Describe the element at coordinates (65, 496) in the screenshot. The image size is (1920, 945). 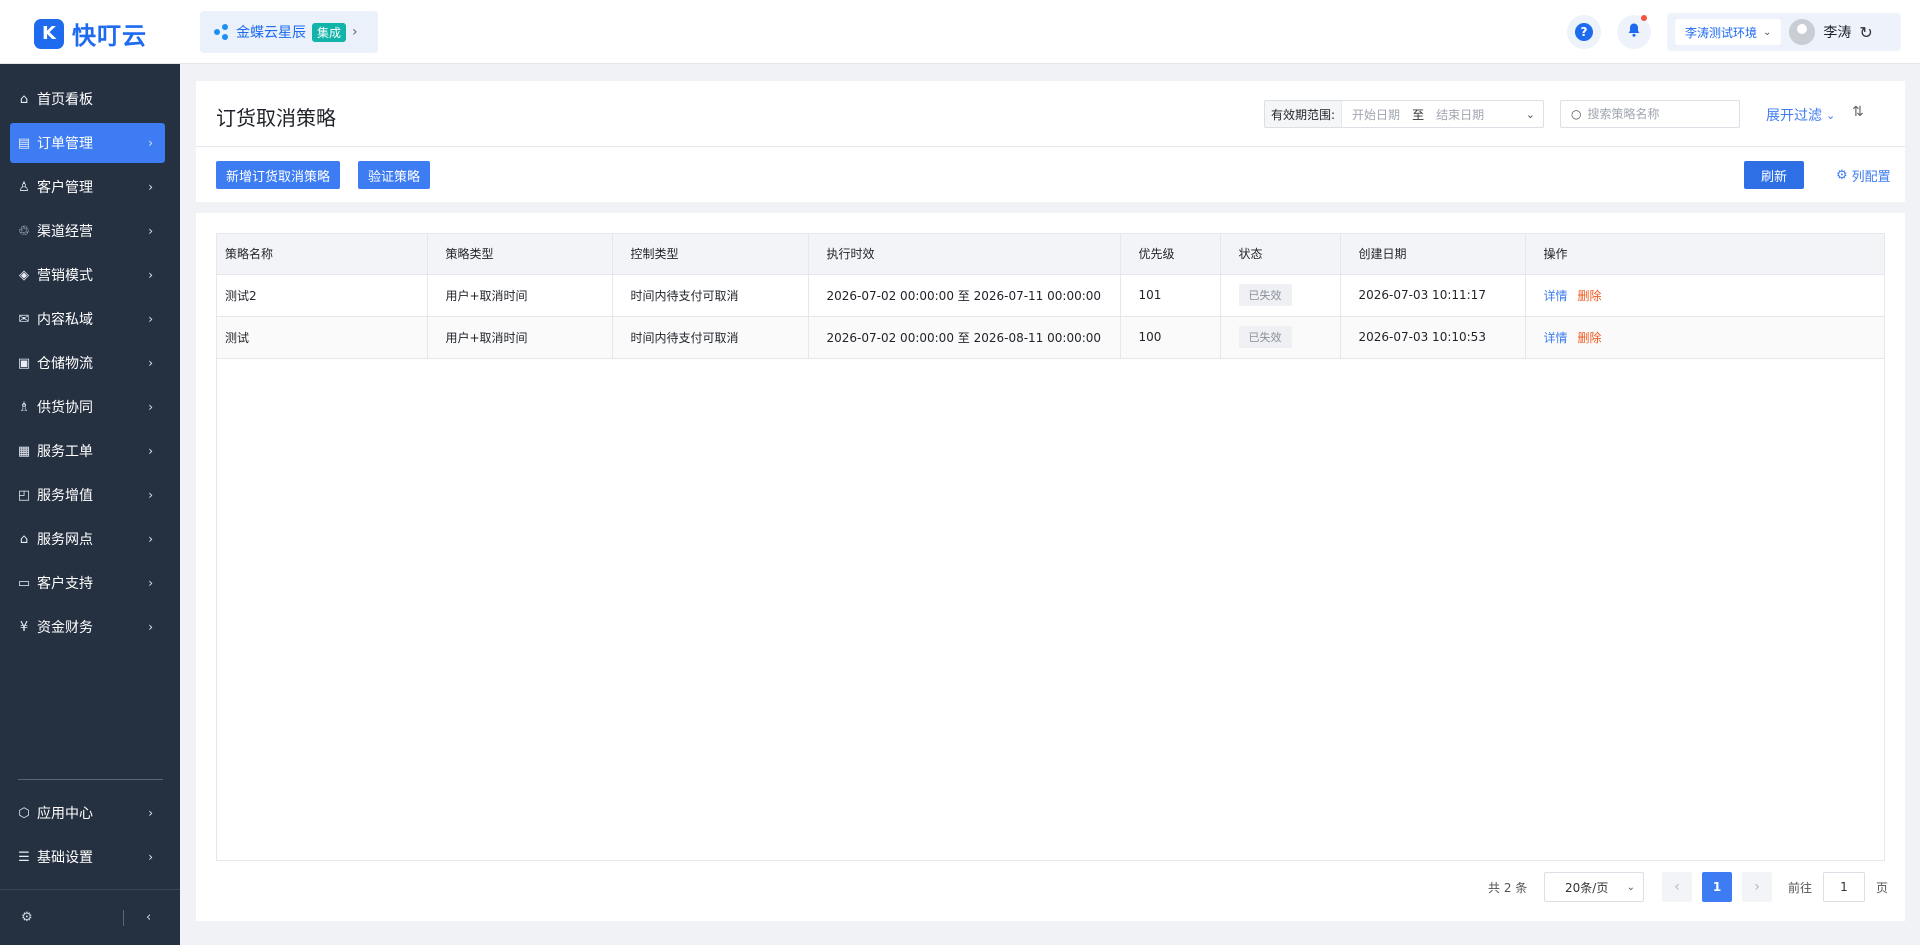
I see `sidebar-item-label: 服务增值` at that location.